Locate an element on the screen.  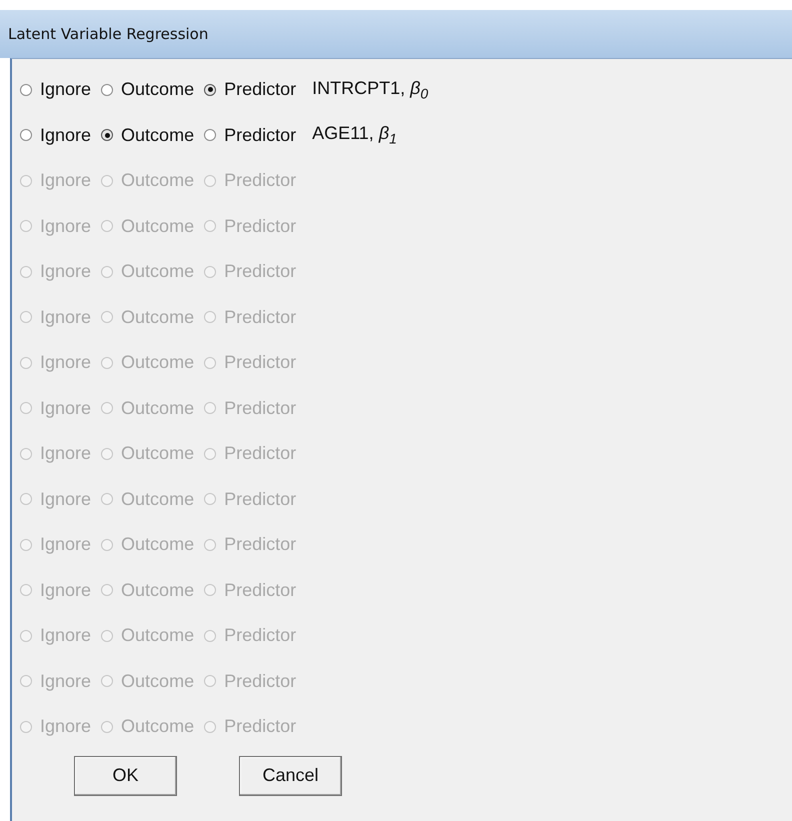
dialog-button: Cancel is located at coordinates (290, 776).